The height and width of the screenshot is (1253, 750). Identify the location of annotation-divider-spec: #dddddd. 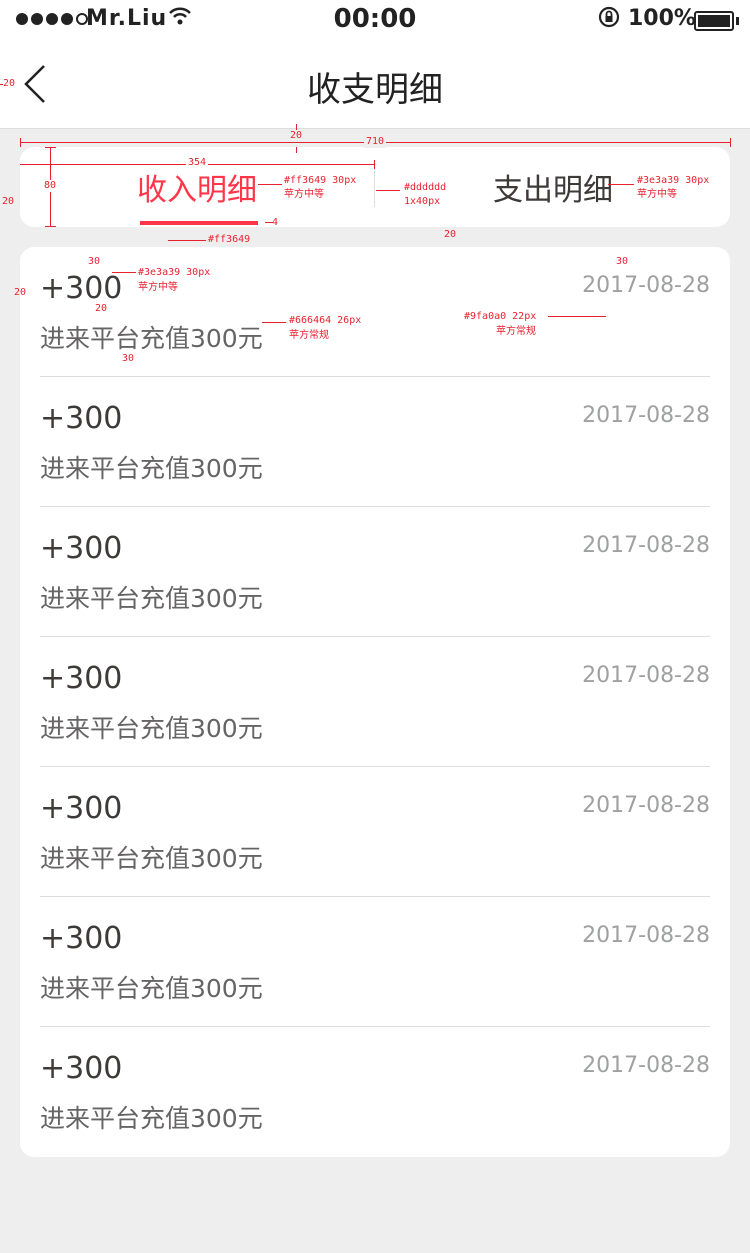
(425, 187).